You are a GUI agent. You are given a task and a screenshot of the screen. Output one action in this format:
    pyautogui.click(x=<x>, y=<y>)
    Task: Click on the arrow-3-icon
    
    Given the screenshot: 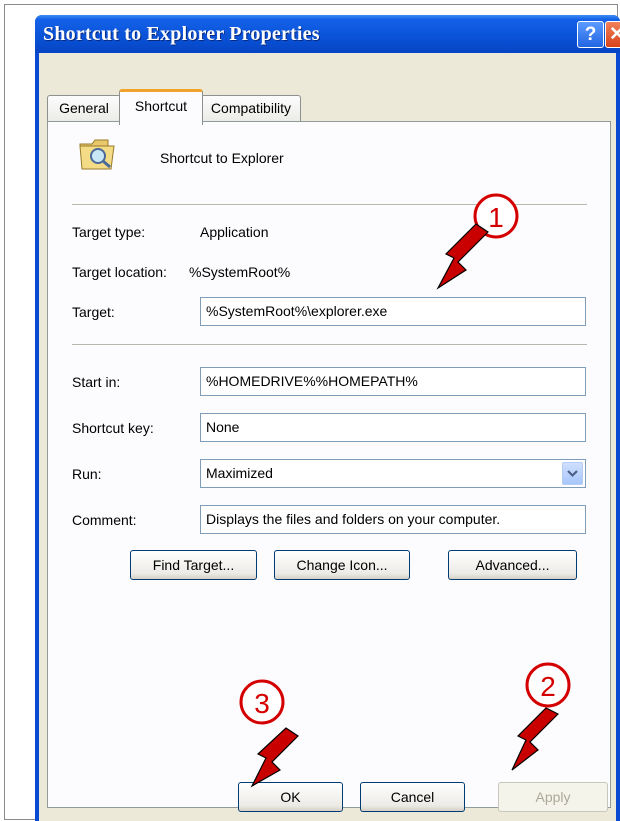 What is the action you would take?
    pyautogui.click(x=274, y=757)
    